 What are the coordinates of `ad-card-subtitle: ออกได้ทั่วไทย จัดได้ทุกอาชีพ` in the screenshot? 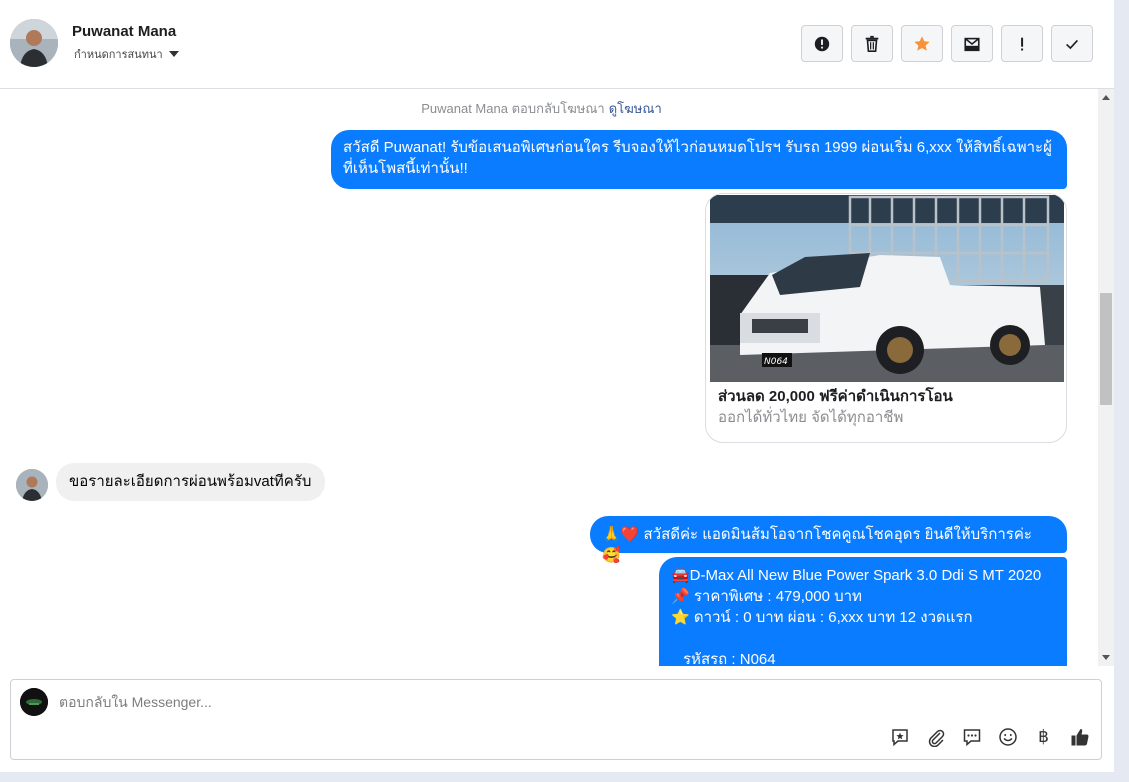 It's located at (811, 417).